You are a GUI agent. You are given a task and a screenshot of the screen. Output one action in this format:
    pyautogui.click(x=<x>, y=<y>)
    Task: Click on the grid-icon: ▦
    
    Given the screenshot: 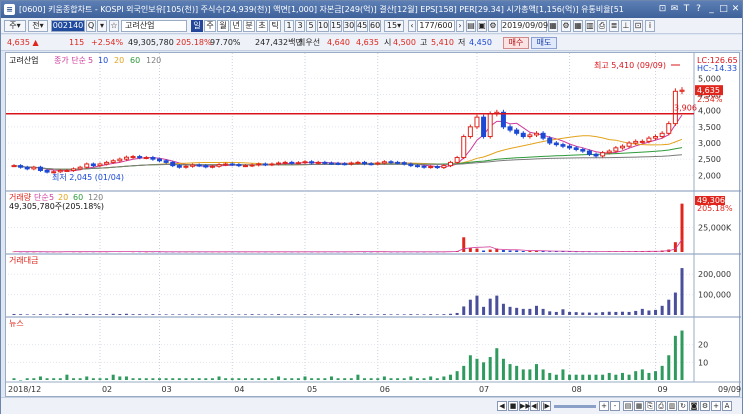 What is the action you would take?
    pyautogui.click(x=578, y=26)
    